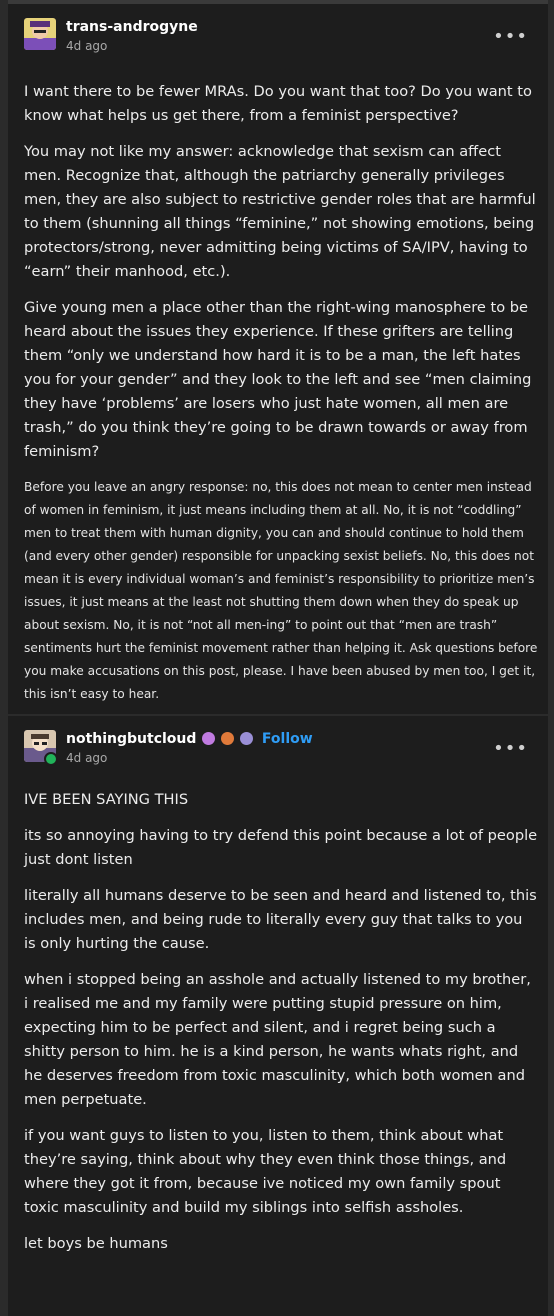 The image size is (554, 1316). What do you see at coordinates (51, 759) in the screenshot?
I see `reblog-icon` at bounding box center [51, 759].